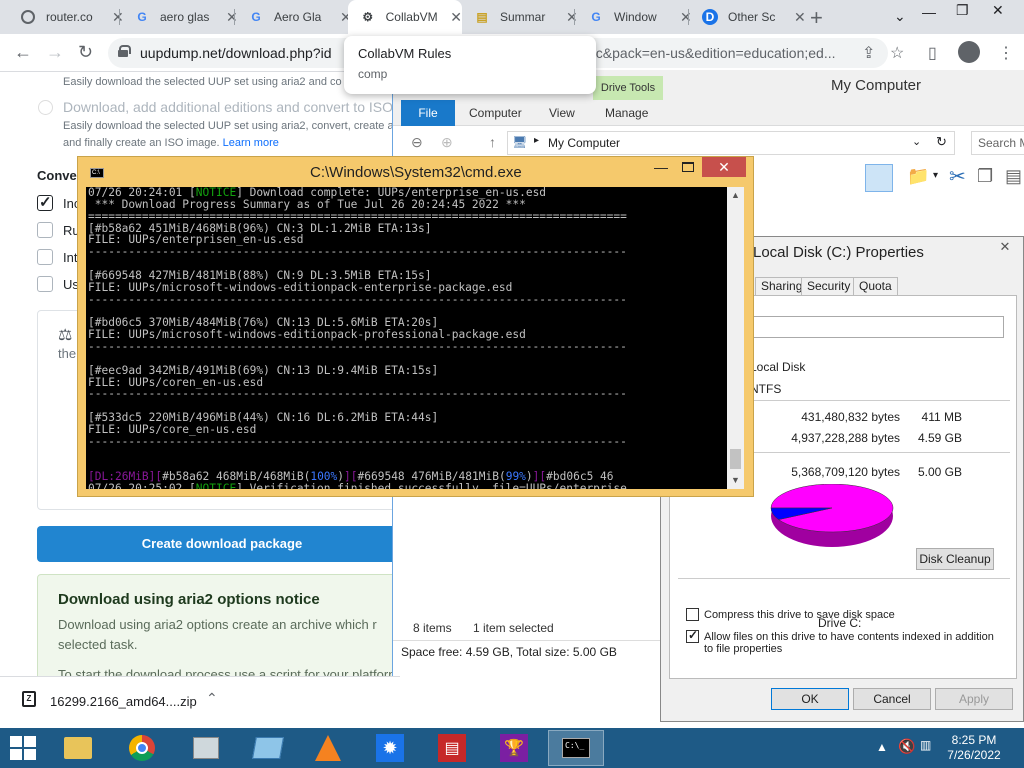 The height and width of the screenshot is (768, 1024). What do you see at coordinates (918, 176) in the screenshot?
I see `folder-check-icon: 📁` at bounding box center [918, 176].